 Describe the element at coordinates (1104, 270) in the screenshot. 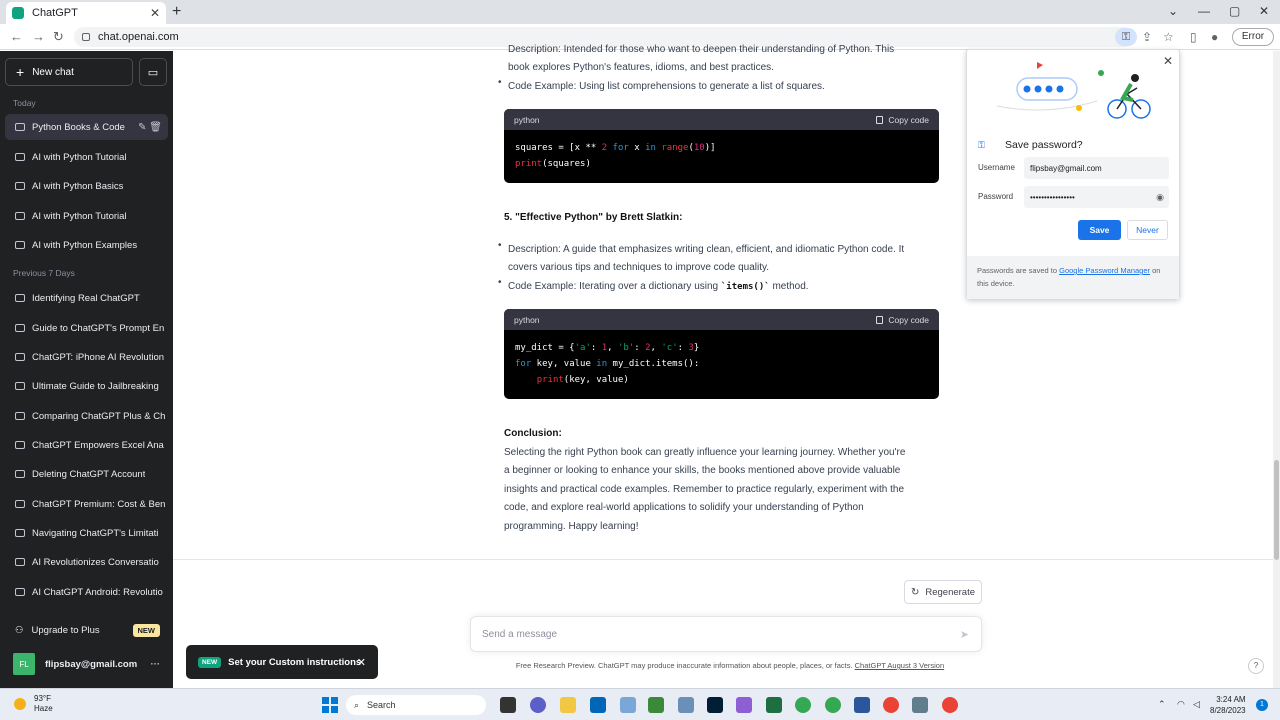

I see `password-manager-link: Google Password Manager` at that location.